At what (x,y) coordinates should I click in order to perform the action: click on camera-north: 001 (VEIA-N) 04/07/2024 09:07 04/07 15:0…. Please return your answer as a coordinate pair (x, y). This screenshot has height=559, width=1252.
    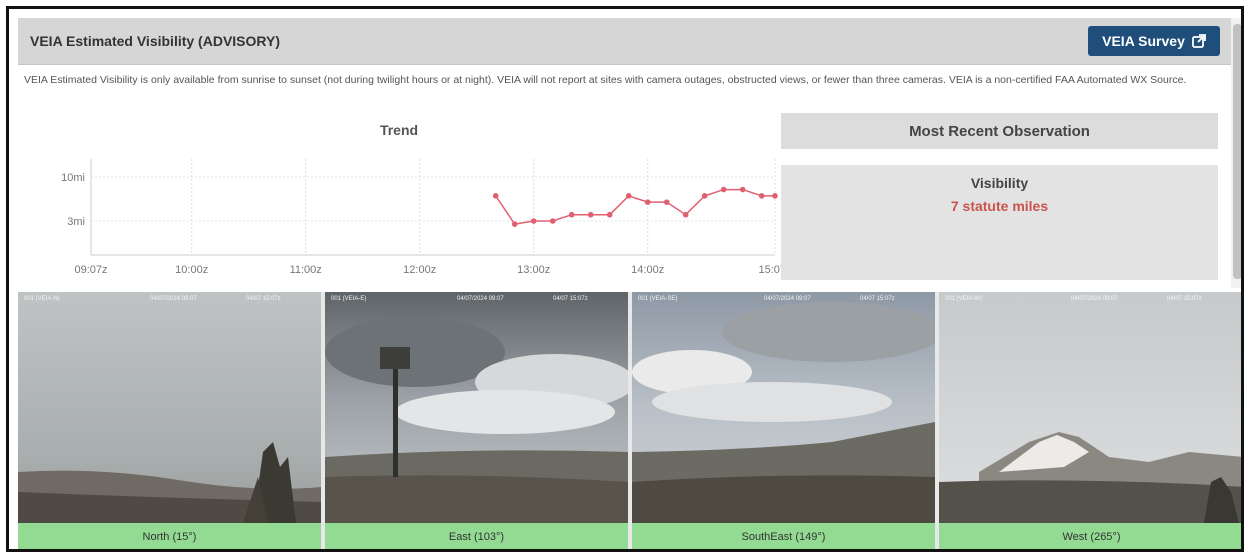
    Looking at the image, I should click on (169, 420).